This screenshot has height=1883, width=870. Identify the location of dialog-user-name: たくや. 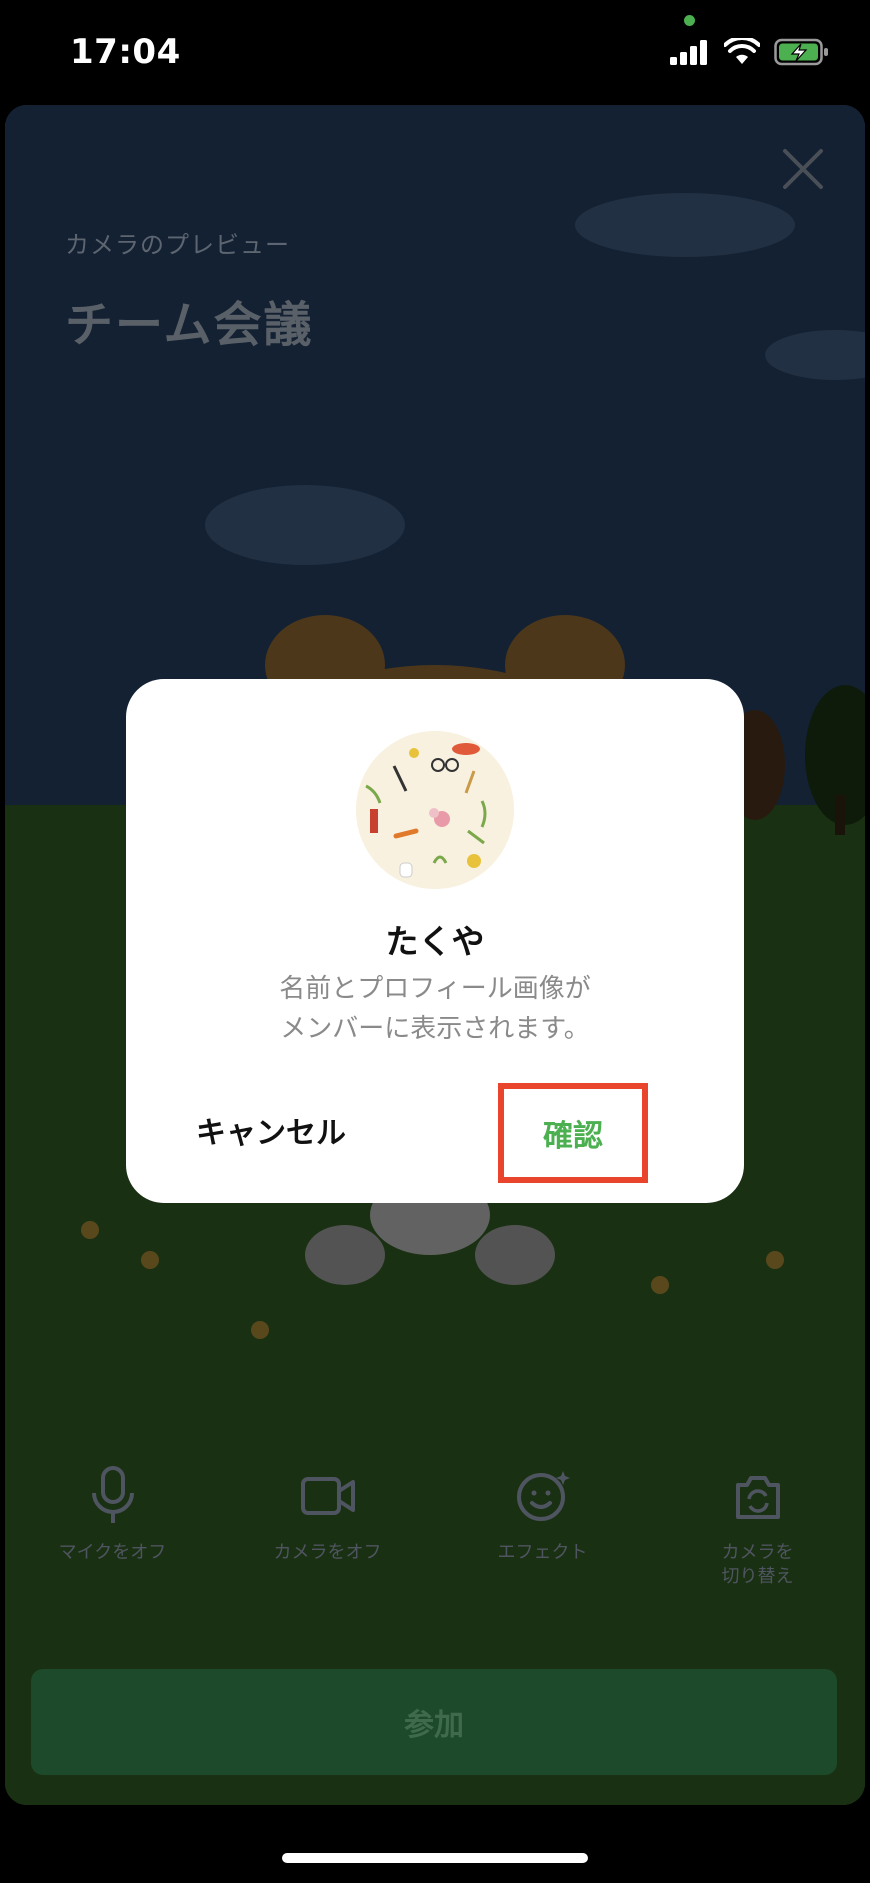
(435, 941).